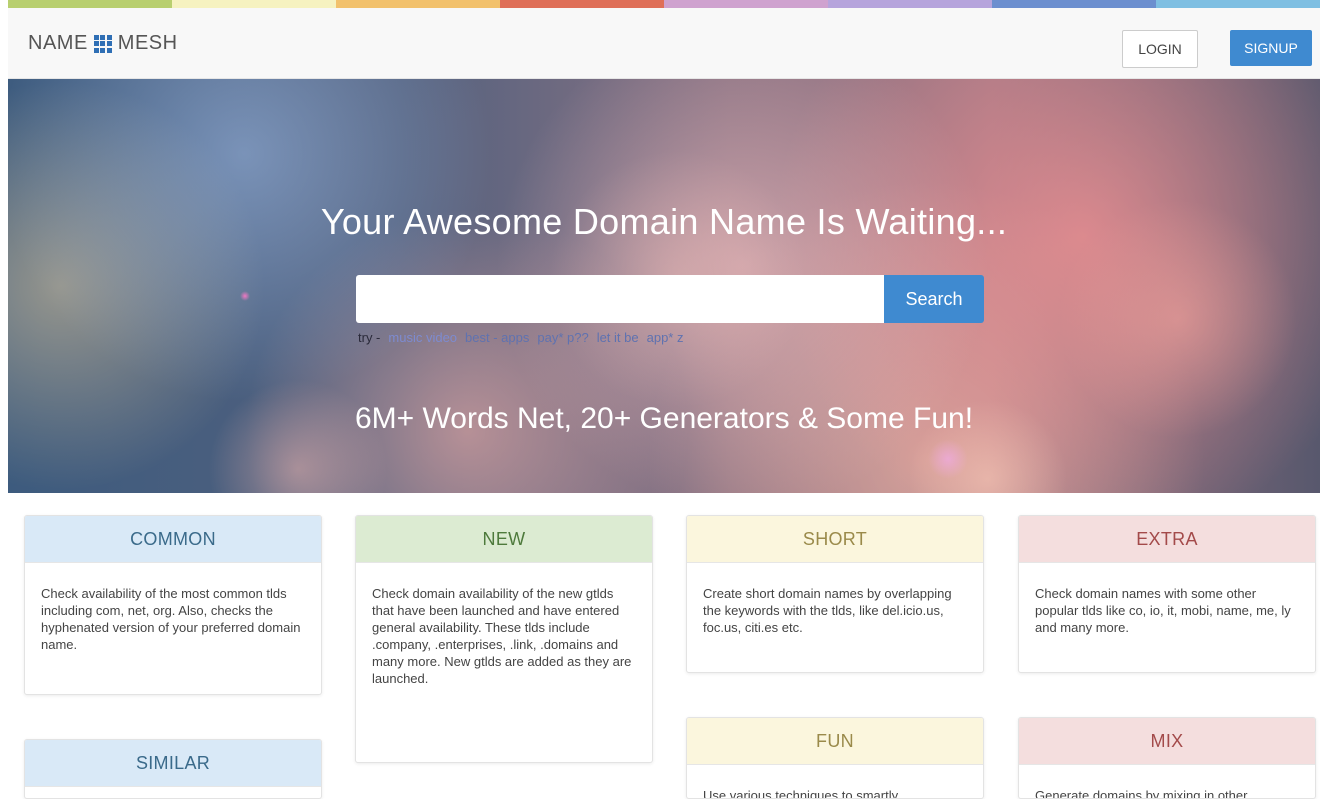  I want to click on logo-text-right: MESH, so click(147, 43).